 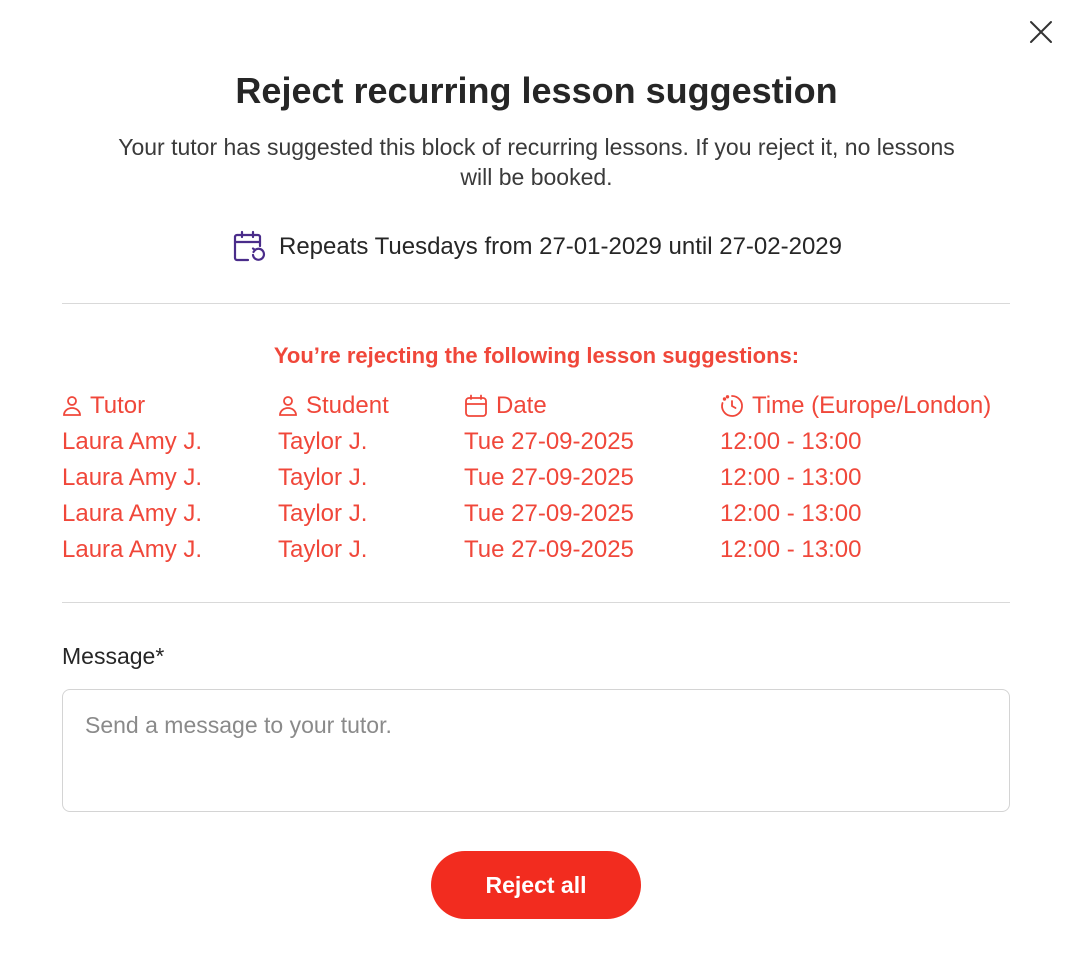 I want to click on reject-all-button: Reject all, so click(x=536, y=885).